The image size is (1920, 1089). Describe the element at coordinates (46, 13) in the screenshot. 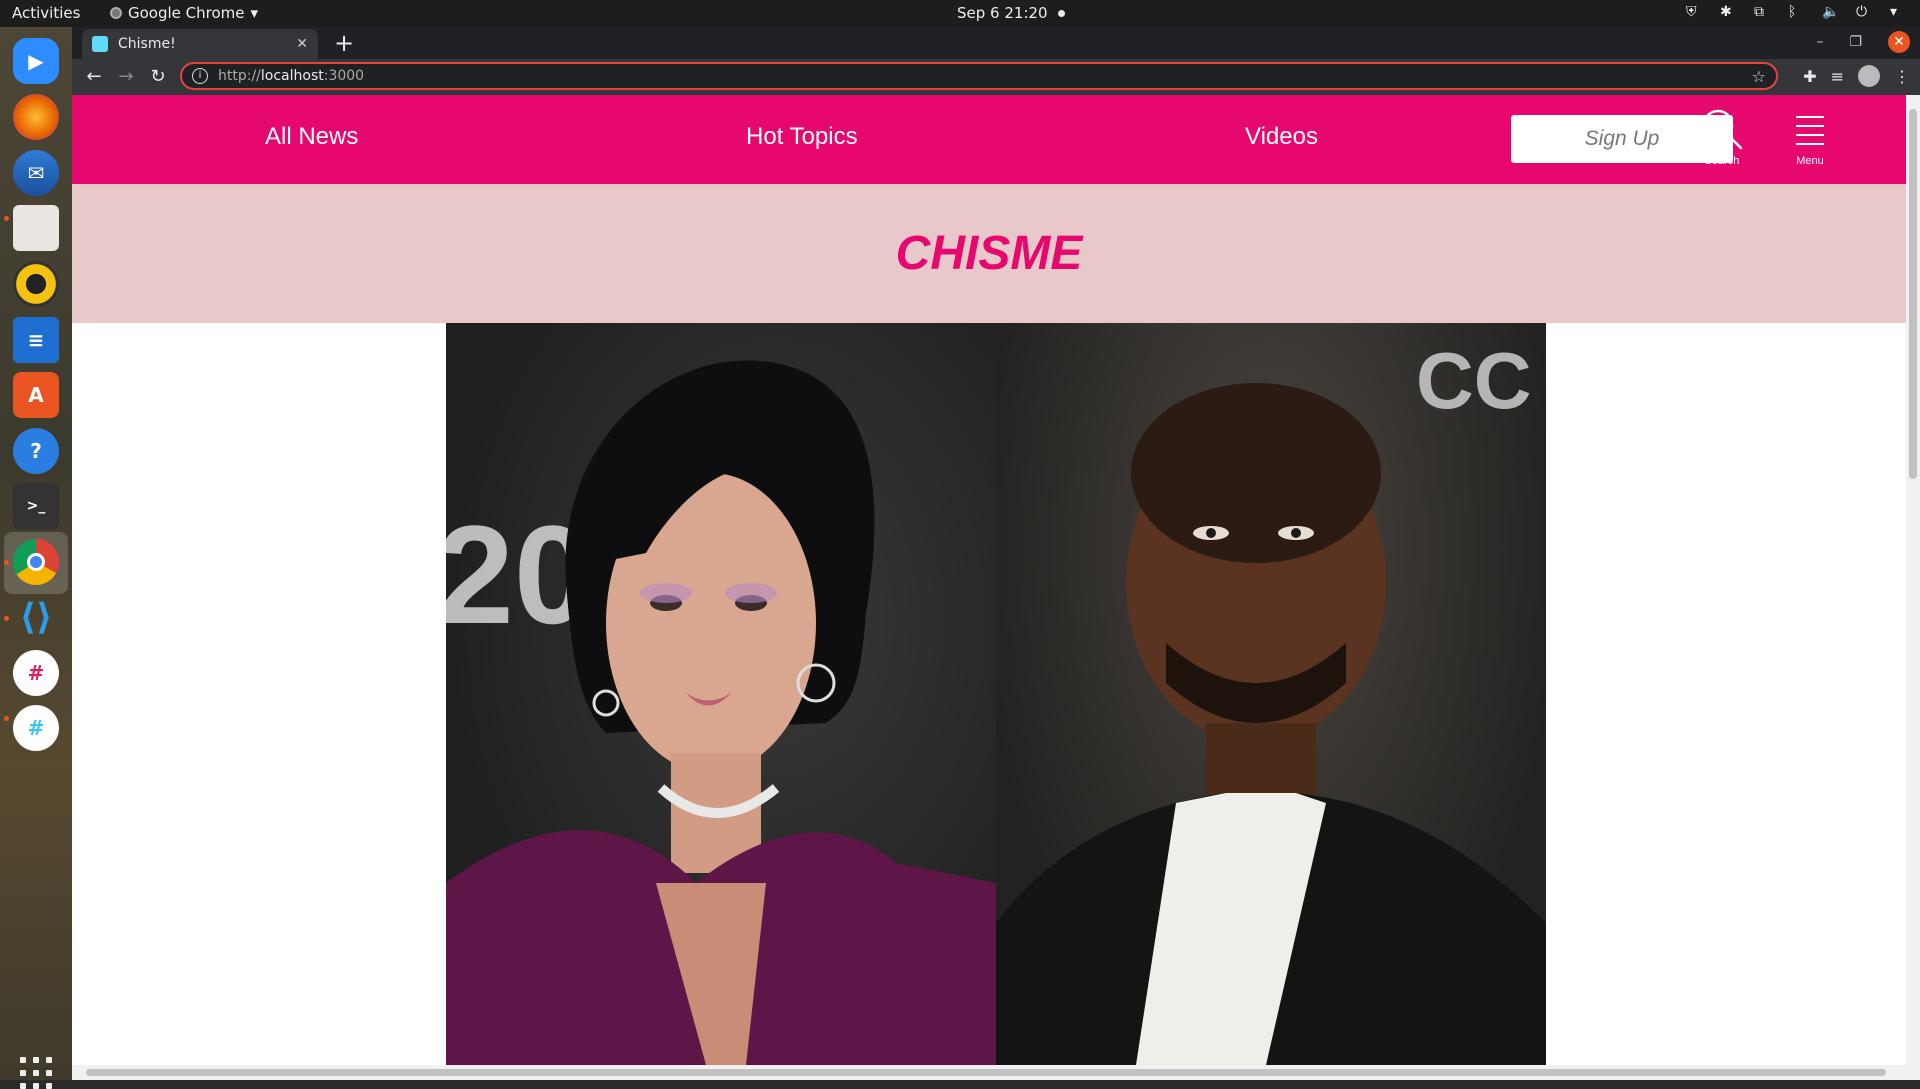

I see `activities-button: Activities` at that location.